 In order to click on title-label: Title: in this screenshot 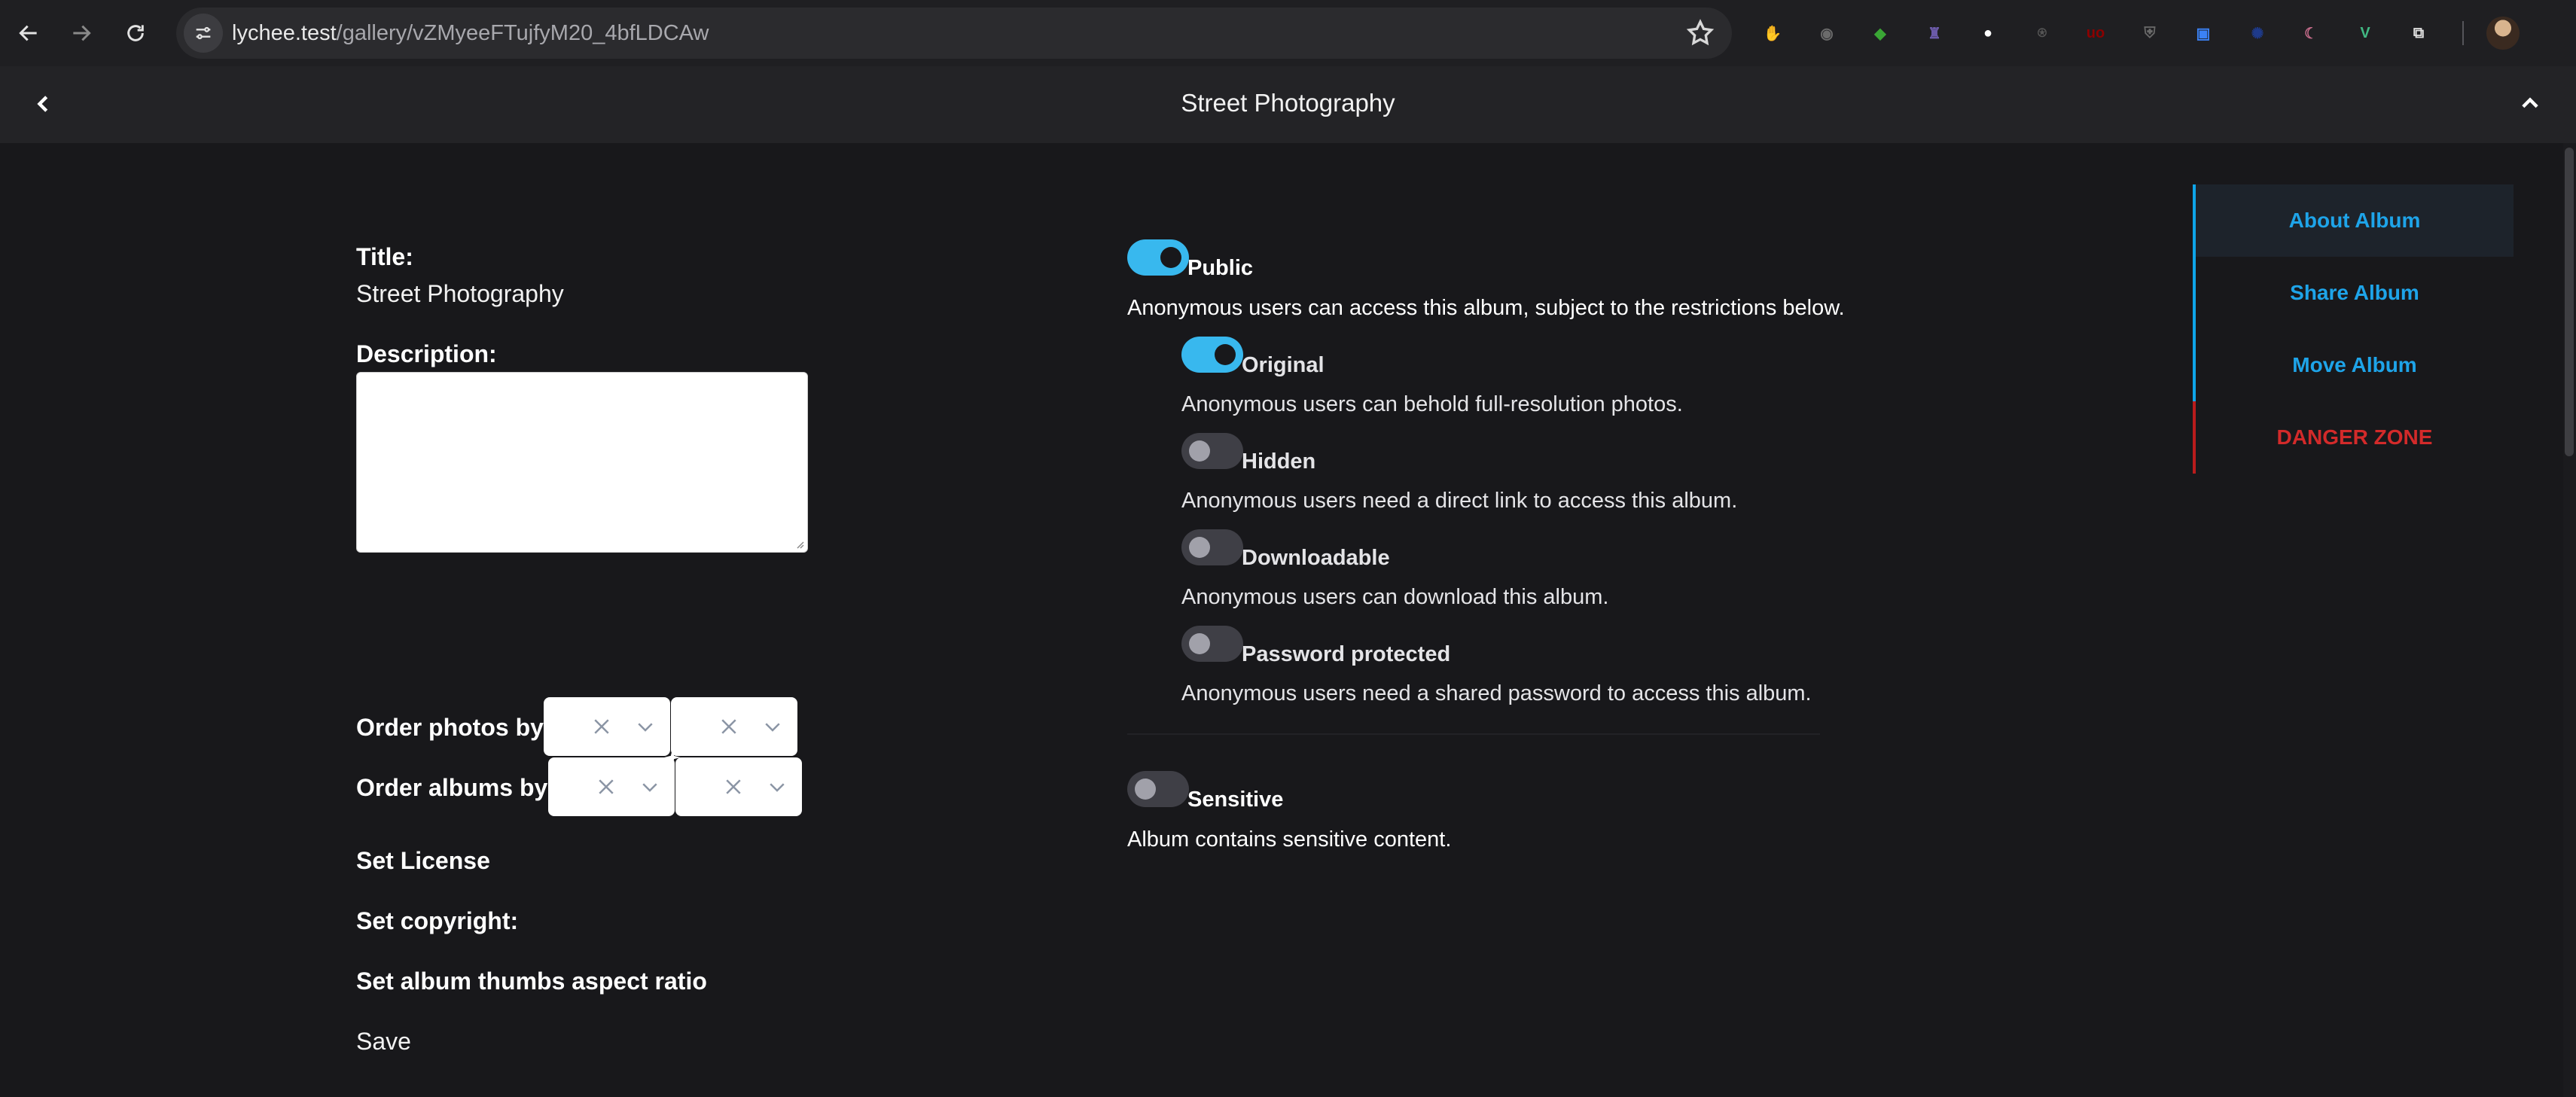, I will do `click(384, 256)`.